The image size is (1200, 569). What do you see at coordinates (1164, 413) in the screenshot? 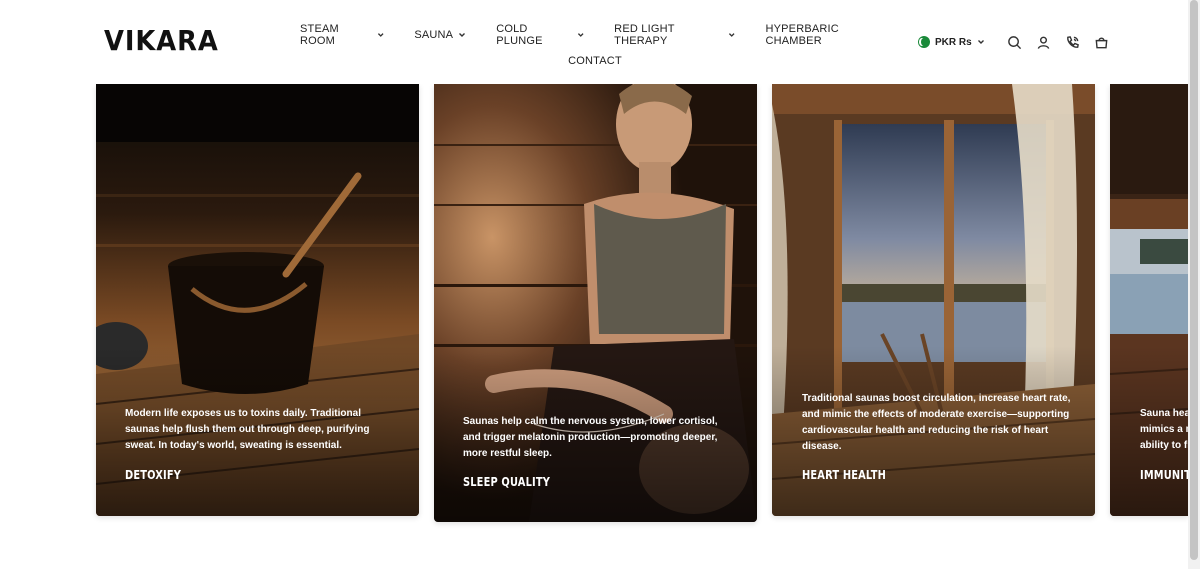
I see `card-description-line: Sauna heat` at bounding box center [1164, 413].